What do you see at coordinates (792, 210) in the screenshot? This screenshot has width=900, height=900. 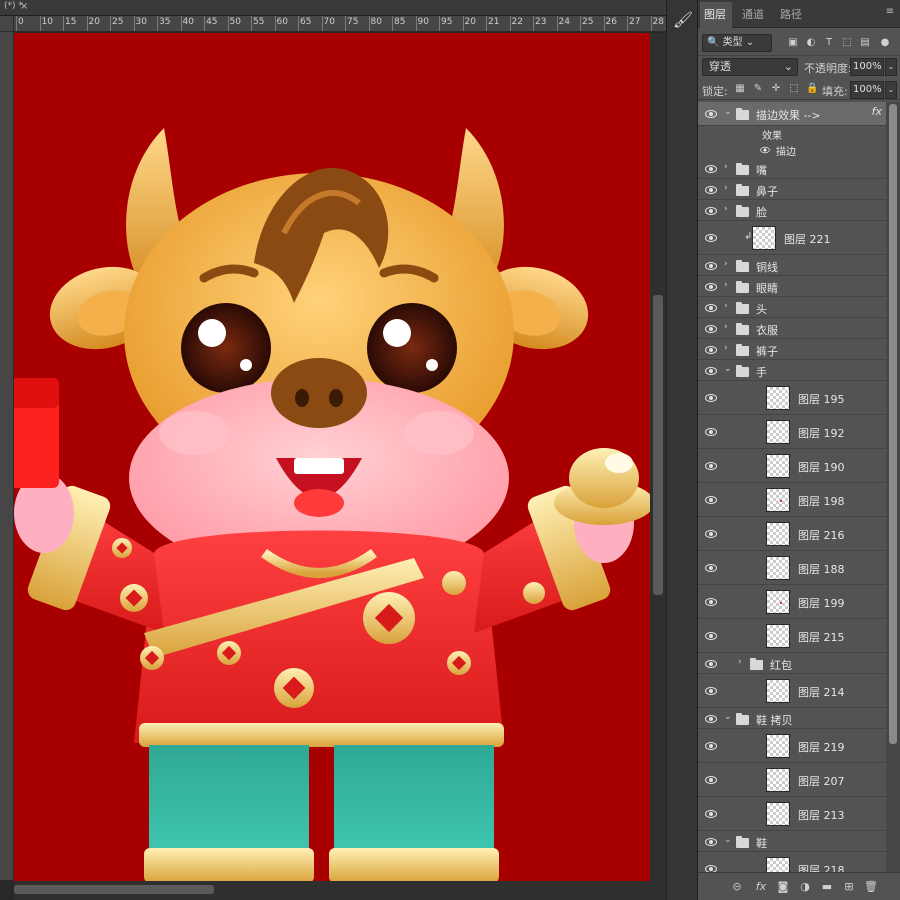 I see `layer-row: › 脸` at bounding box center [792, 210].